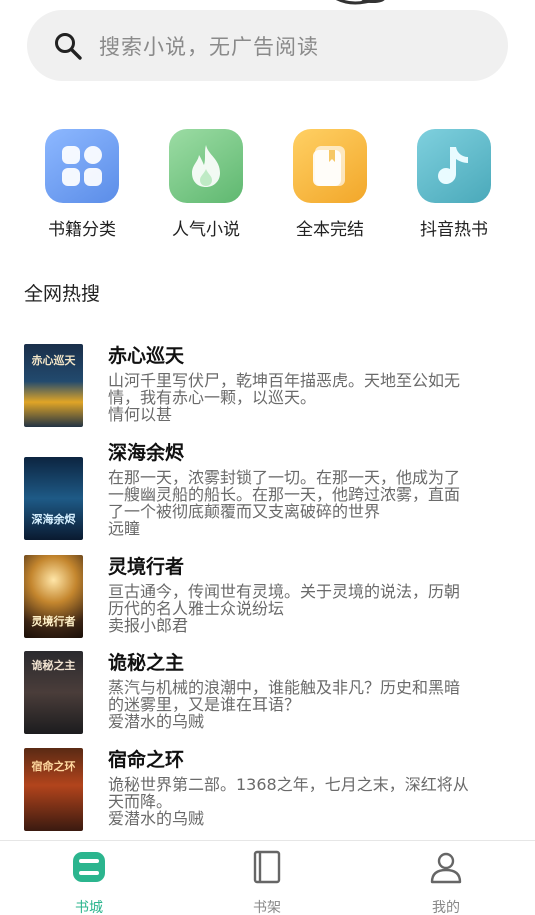 This screenshot has width=535, height=915. Describe the element at coordinates (53, 692) in the screenshot. I see `book-cover: 诡秘之主` at that location.